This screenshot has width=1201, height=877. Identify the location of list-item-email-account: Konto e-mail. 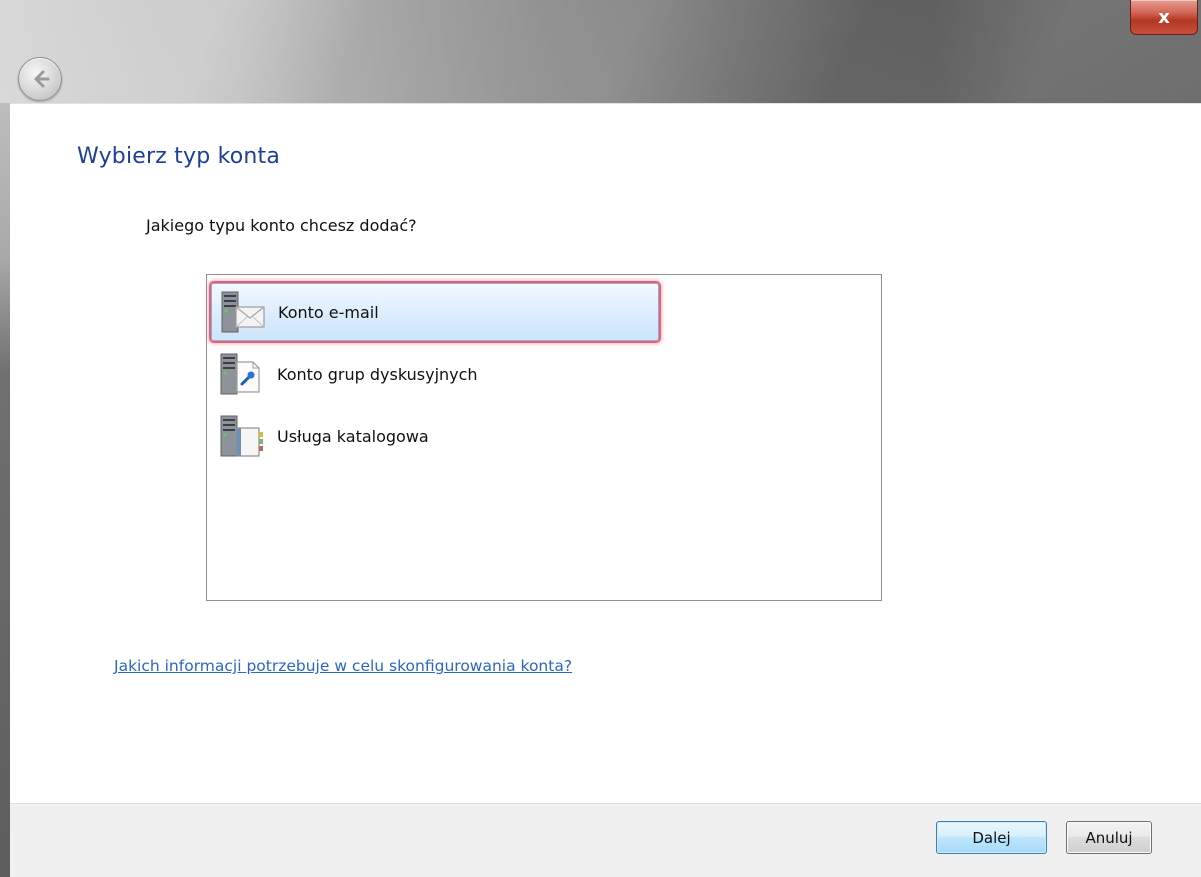
(435, 312).